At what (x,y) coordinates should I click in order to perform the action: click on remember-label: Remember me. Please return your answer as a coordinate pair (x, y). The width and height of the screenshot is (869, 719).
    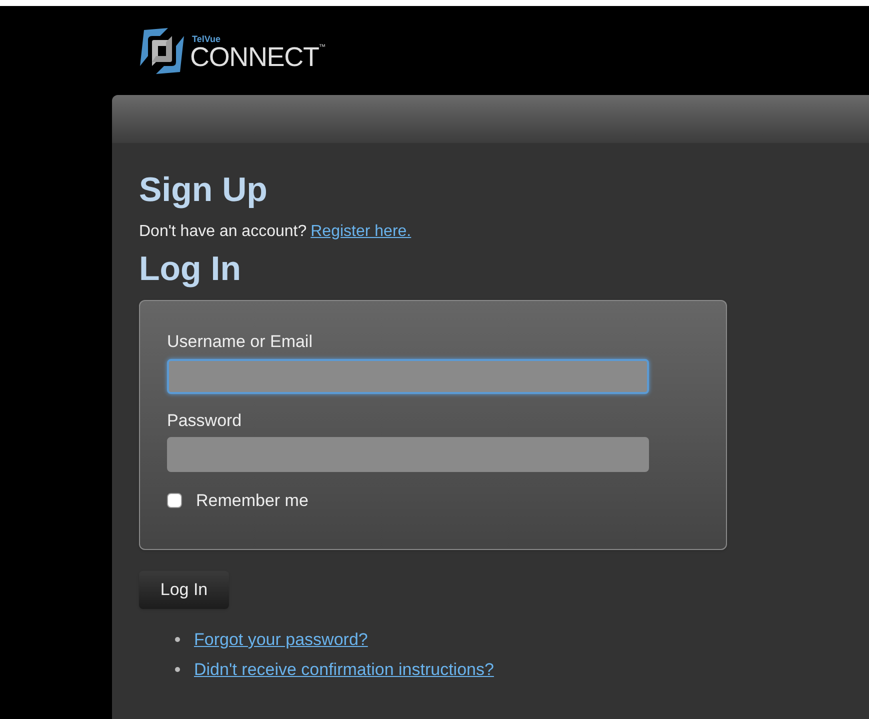
    Looking at the image, I should click on (252, 501).